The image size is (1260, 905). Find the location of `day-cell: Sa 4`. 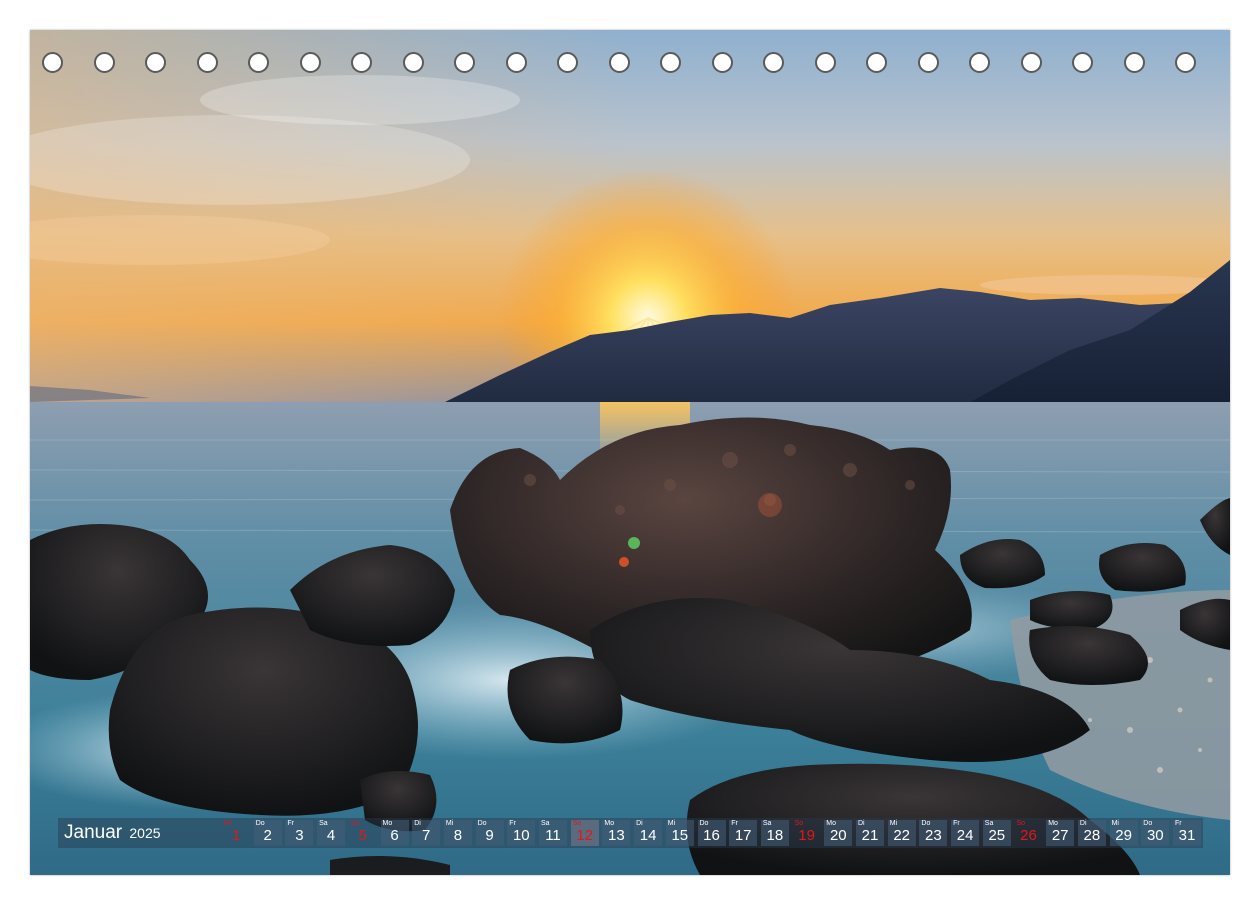

day-cell: Sa 4 is located at coordinates (331, 833).